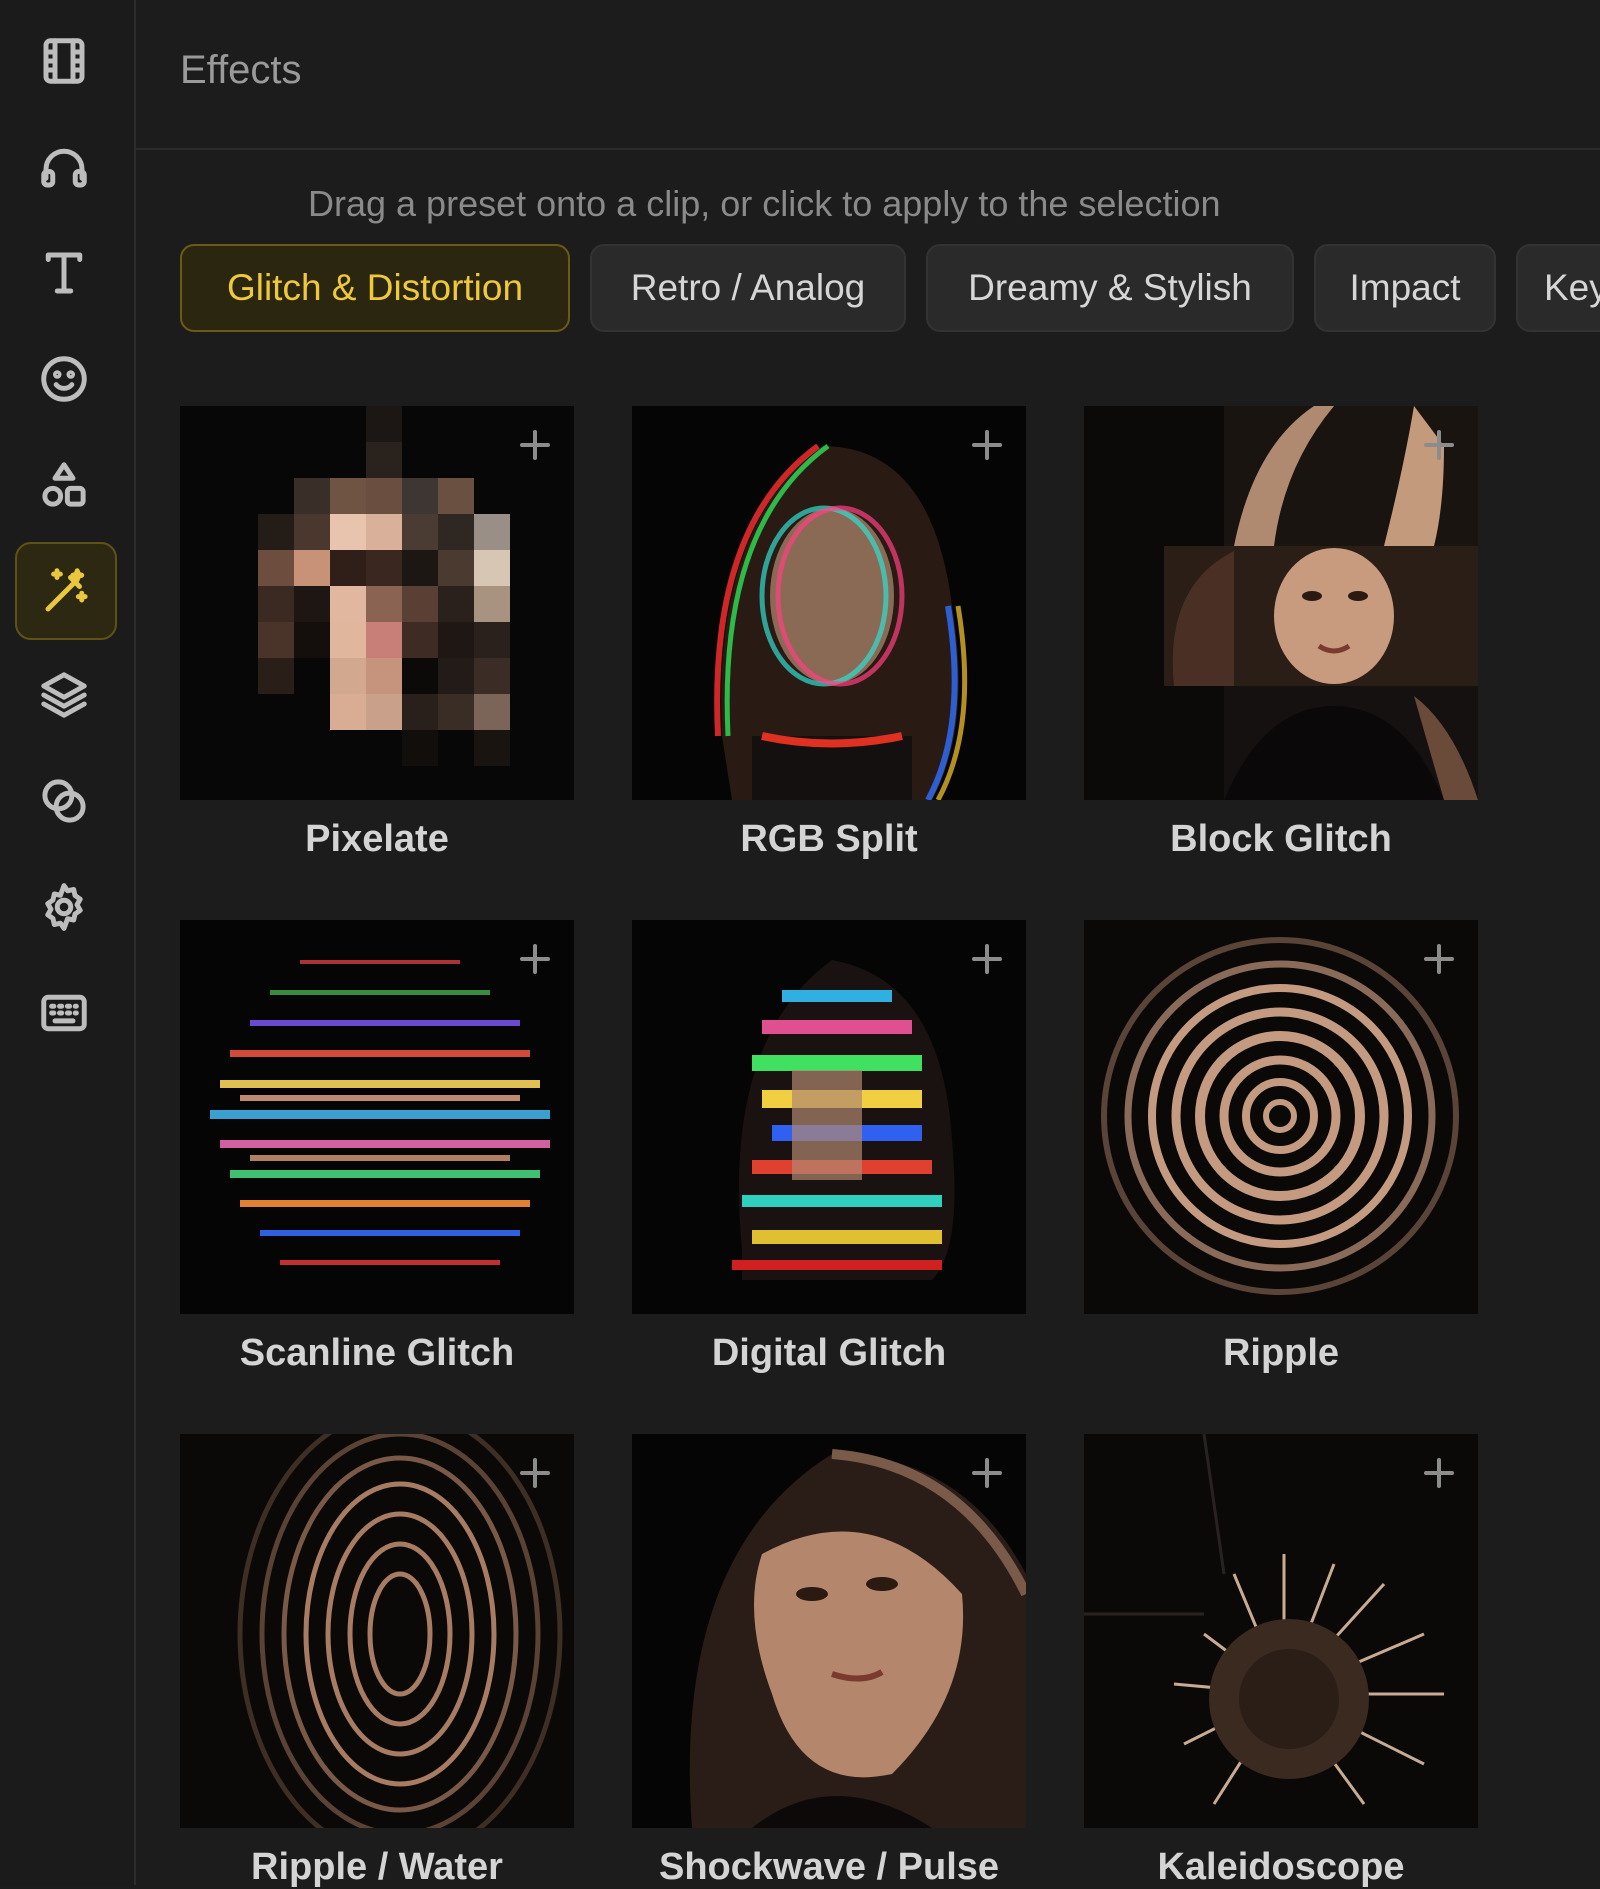 This screenshot has height=1889, width=1600. I want to click on preset-card-shockwave-pulse: Shockwave / Pulse, so click(829, 1661).